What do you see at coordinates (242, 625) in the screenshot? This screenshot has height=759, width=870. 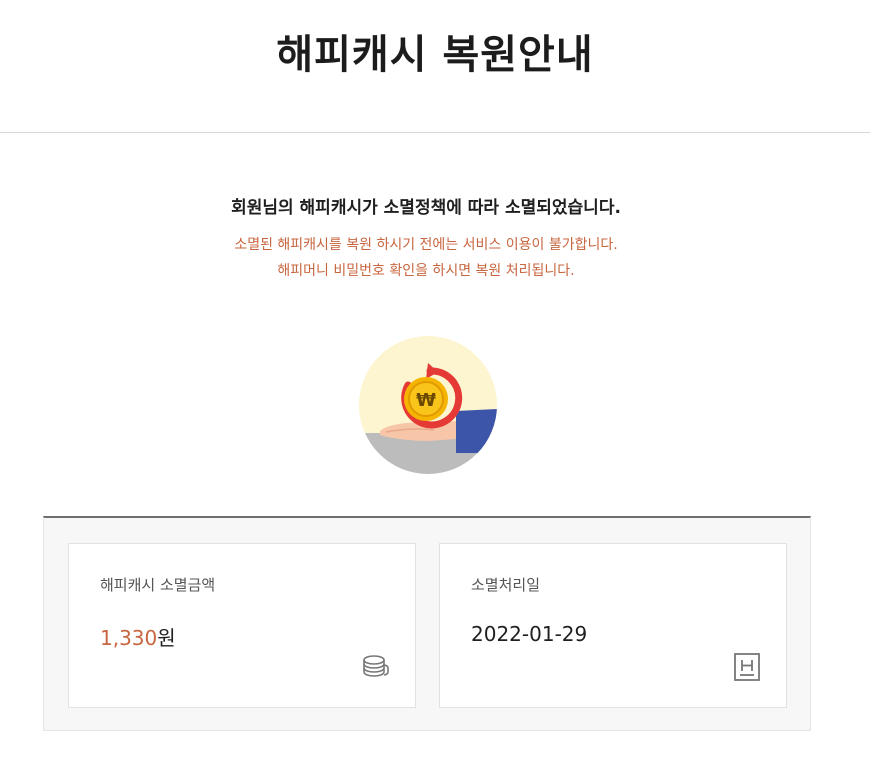 I see `expired-amount-card: 해피캐시 소멸금액 1,330원` at bounding box center [242, 625].